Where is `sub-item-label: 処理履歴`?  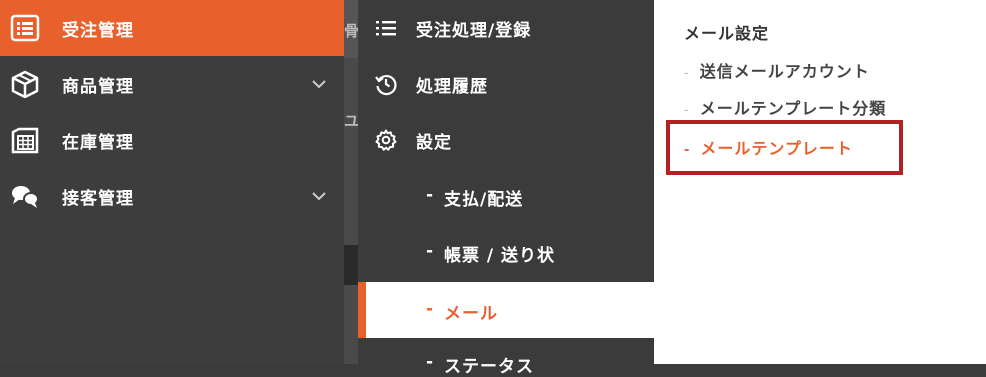 sub-item-label: 処理履歴 is located at coordinates (452, 87).